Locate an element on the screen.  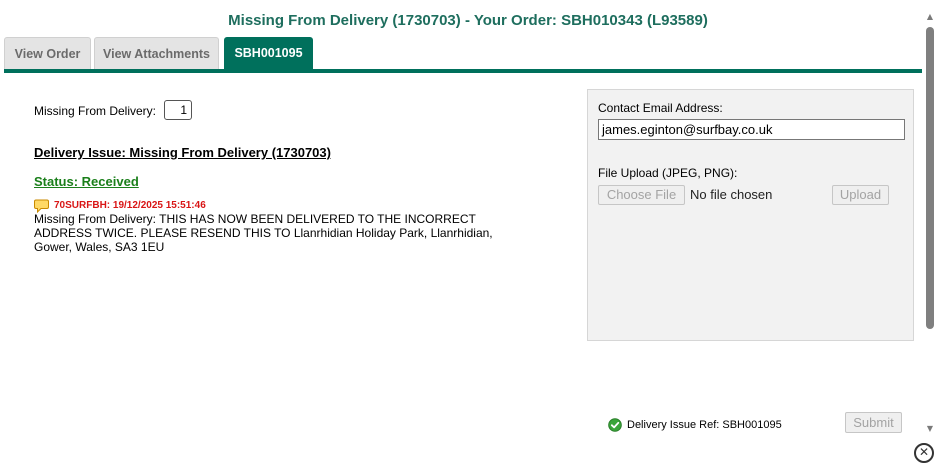
quantity-label: Missing From Delivery: is located at coordinates (95, 111).